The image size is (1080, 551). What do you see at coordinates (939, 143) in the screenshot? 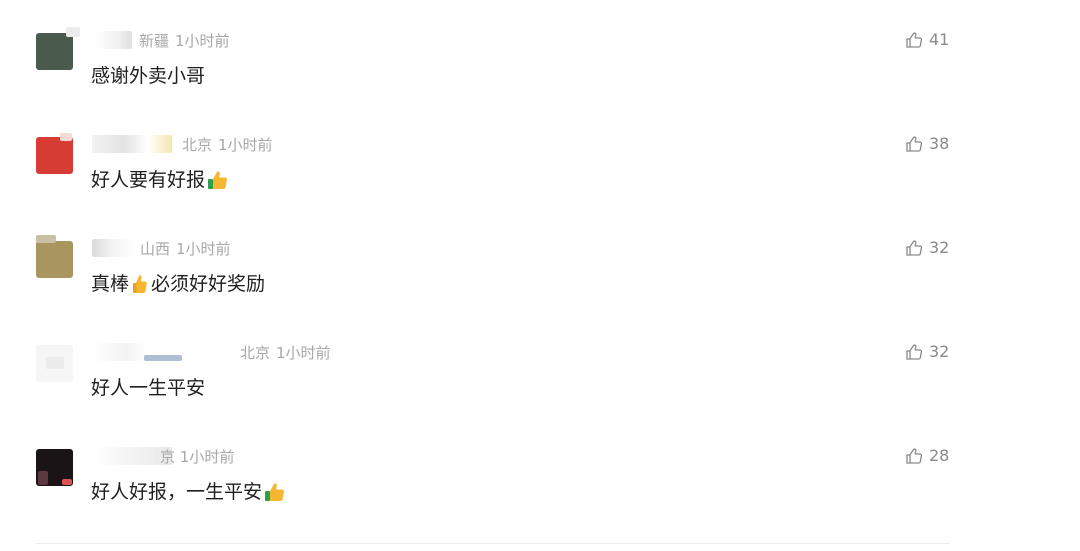
I see `like-count: 38` at bounding box center [939, 143].